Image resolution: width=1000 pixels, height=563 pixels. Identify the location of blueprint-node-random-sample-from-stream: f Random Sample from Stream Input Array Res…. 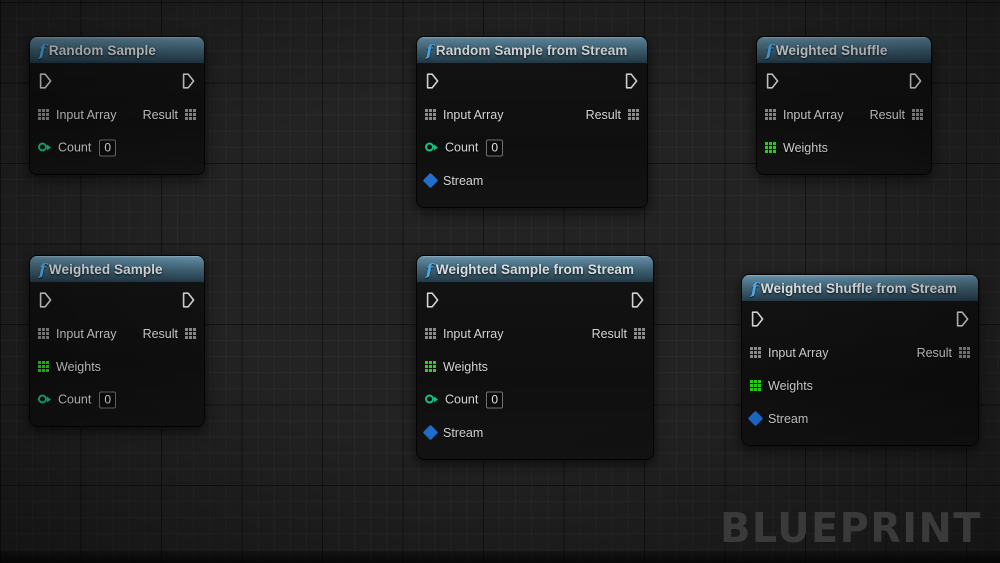
(532, 122).